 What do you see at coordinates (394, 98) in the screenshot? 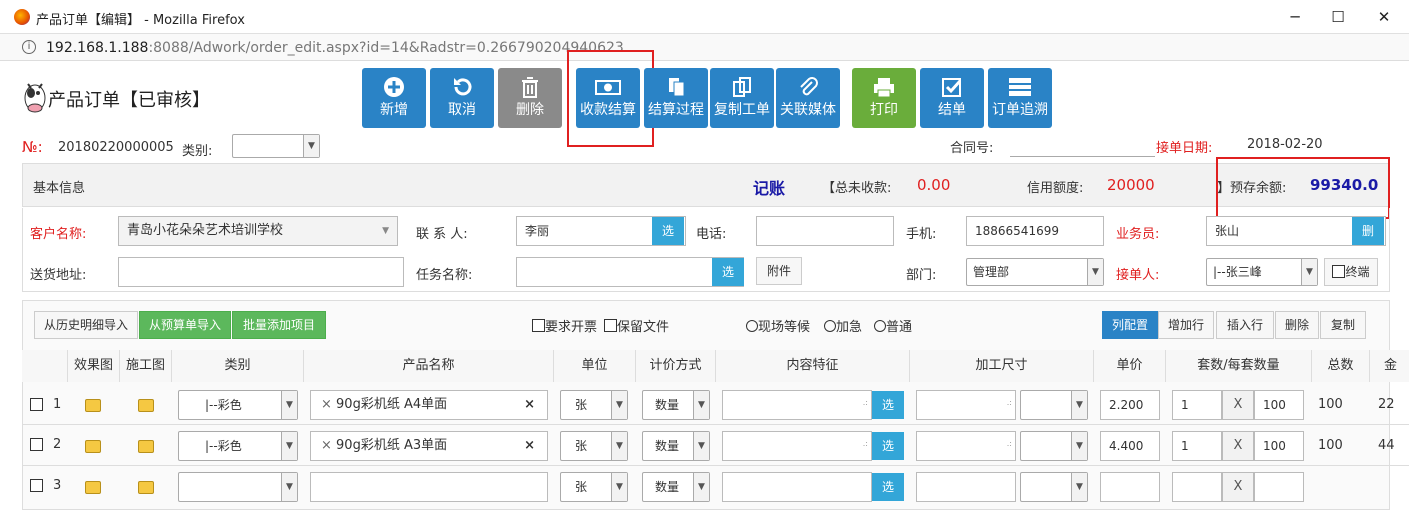
I see `add-button: 新增` at bounding box center [394, 98].